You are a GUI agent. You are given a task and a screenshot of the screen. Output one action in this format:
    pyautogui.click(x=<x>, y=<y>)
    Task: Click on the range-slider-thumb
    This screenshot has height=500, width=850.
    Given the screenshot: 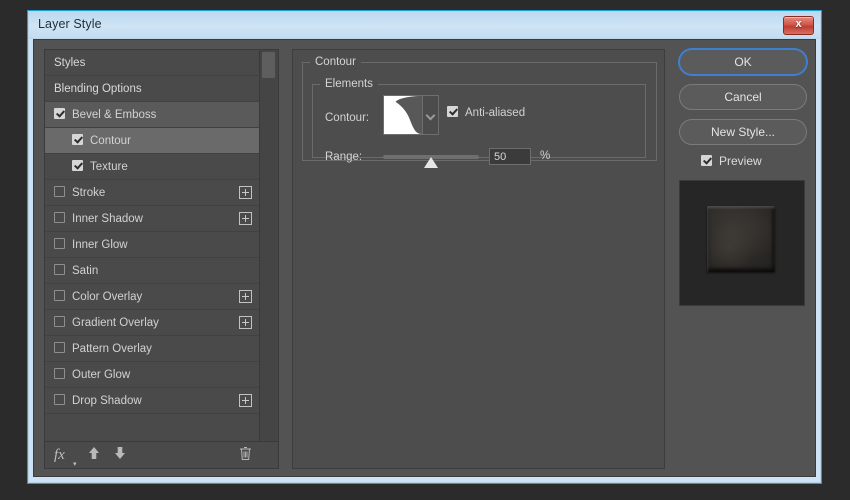 What is the action you would take?
    pyautogui.click(x=431, y=162)
    